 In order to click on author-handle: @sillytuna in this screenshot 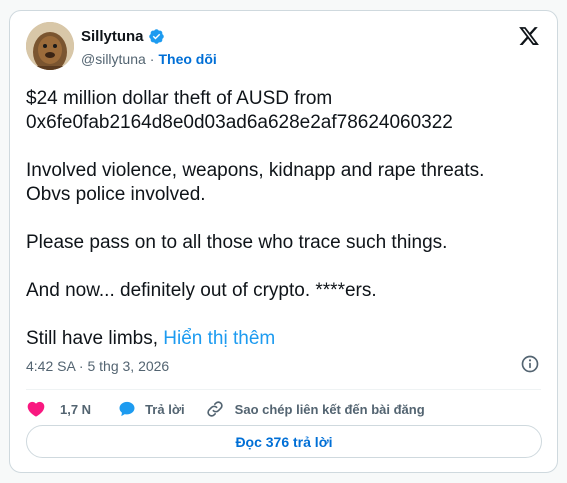, I will do `click(113, 59)`.